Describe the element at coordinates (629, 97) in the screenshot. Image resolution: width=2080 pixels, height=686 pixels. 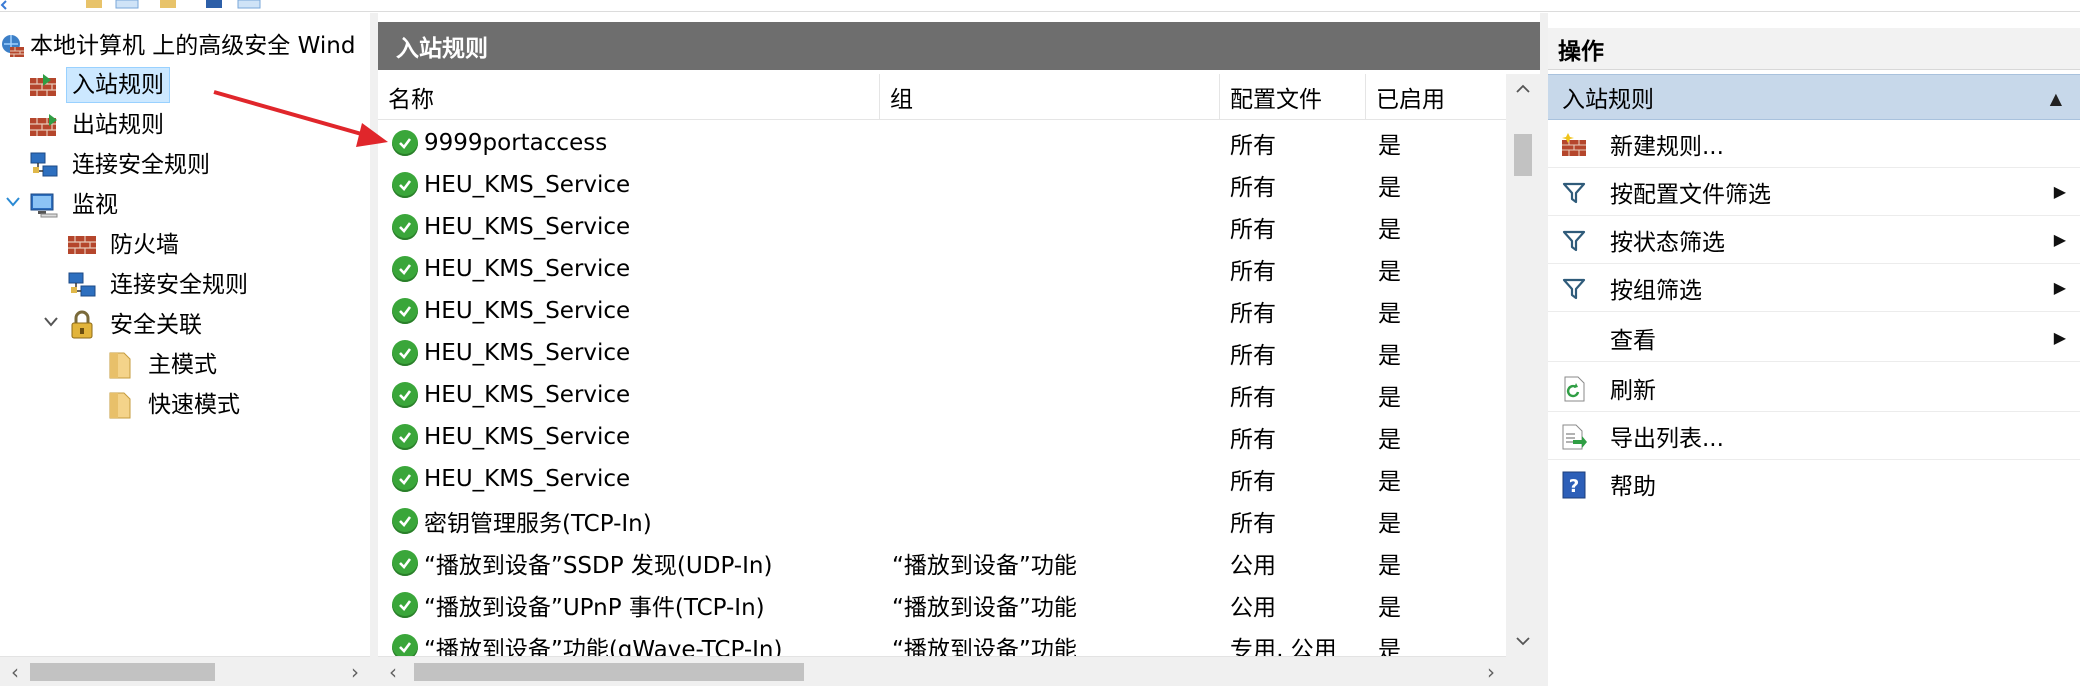
I see `column-header-name: 名称` at that location.